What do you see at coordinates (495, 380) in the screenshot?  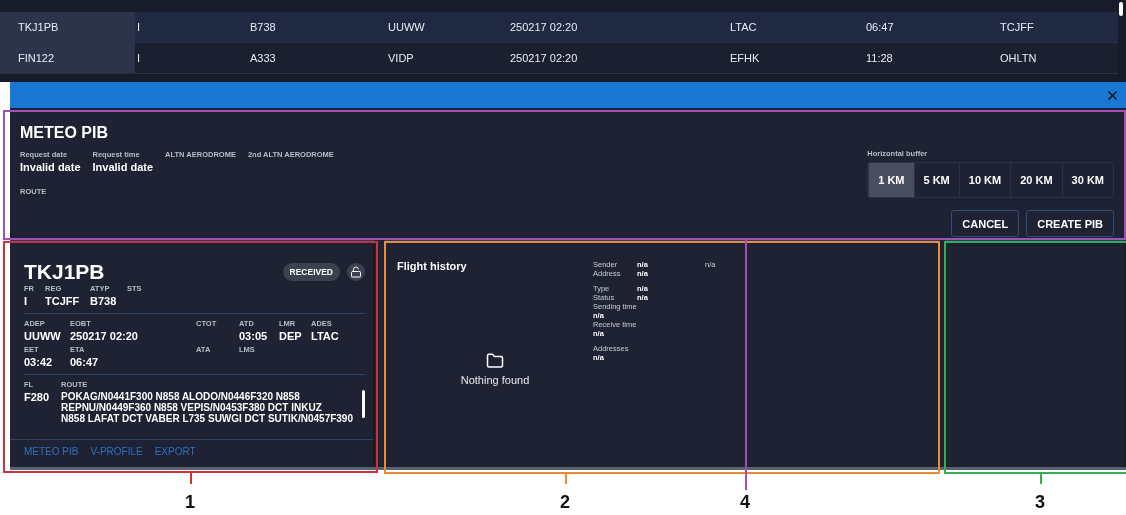 I see `empty-message: Nothing found` at bounding box center [495, 380].